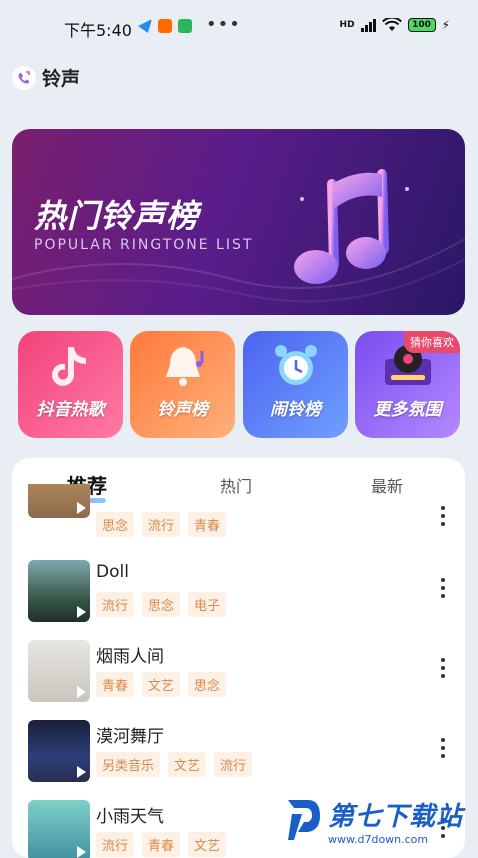 This screenshot has width=478, height=858. What do you see at coordinates (445, 25) in the screenshot?
I see `charging-icon: ⚡` at bounding box center [445, 25].